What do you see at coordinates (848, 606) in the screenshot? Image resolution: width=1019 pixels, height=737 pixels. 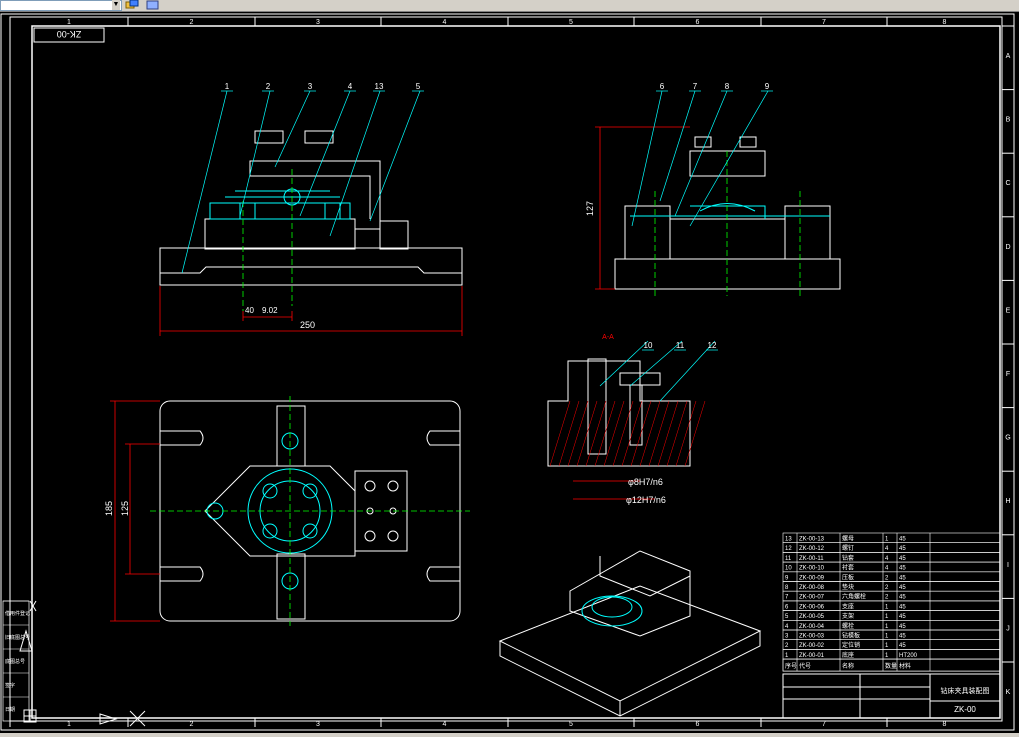 I see `bom-cell: 支座` at bounding box center [848, 606].